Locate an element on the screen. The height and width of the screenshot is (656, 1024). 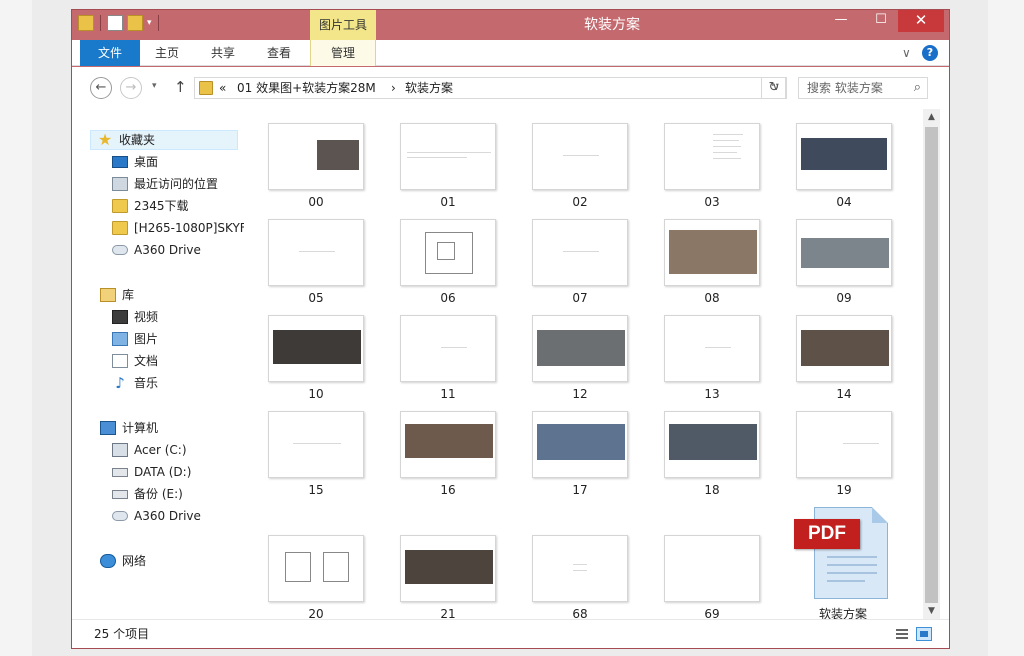
details-view-button is located at coordinates (902, 634).